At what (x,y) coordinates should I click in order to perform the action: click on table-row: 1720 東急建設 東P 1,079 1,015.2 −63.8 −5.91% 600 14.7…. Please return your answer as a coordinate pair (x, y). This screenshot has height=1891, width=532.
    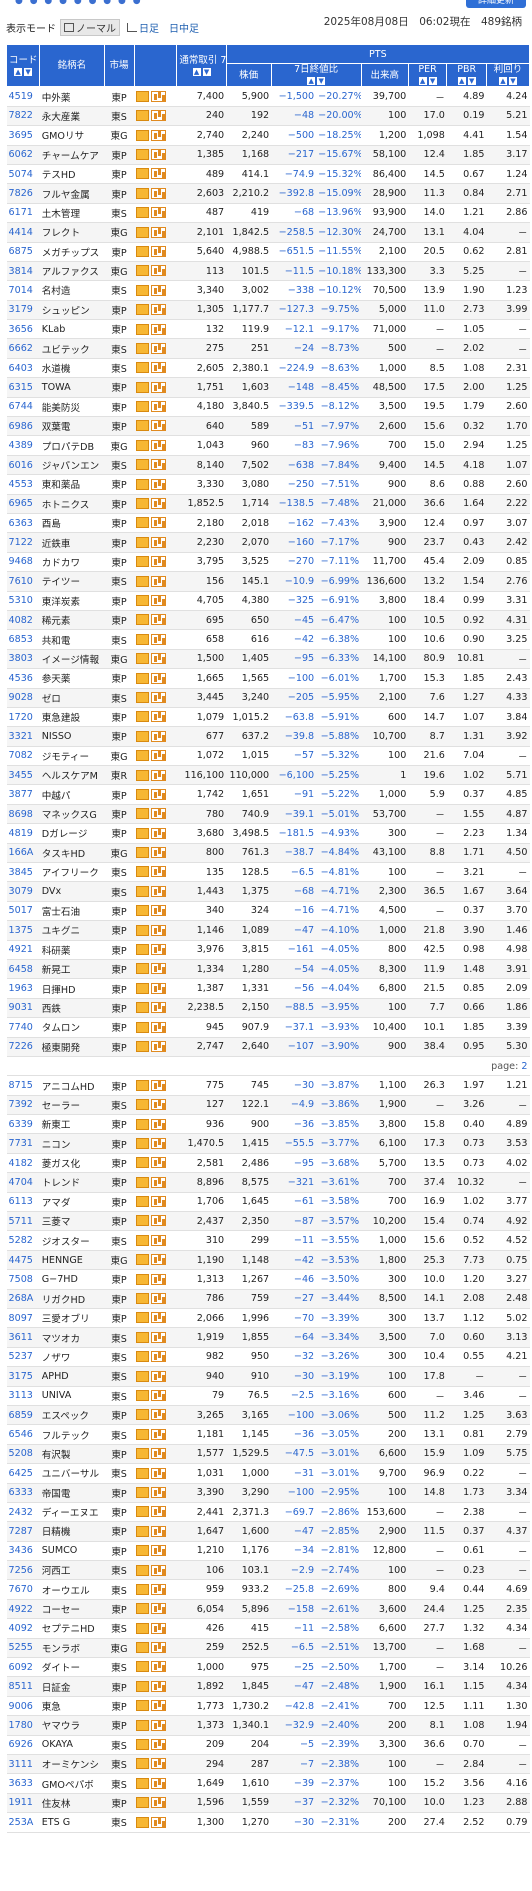
    Looking at the image, I should click on (268, 717).